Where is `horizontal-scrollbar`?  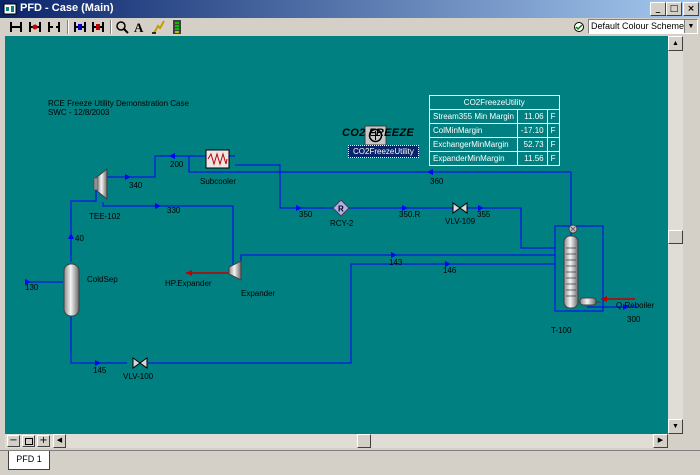
horizontal-scrollbar is located at coordinates (336, 441).